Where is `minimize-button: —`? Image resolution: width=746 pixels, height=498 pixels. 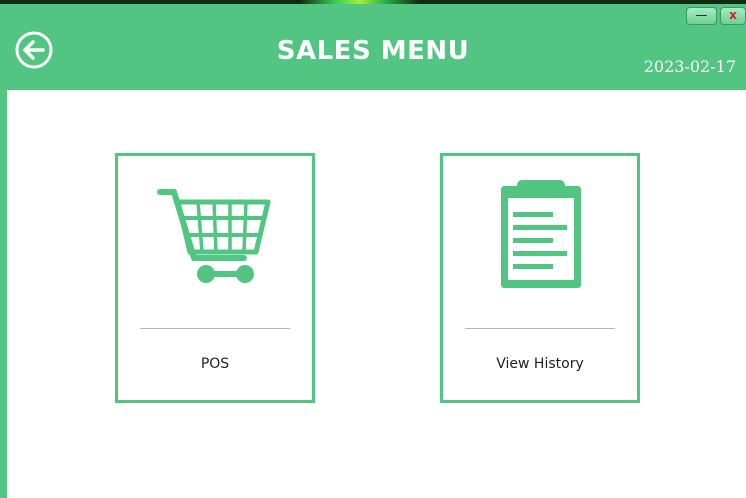
minimize-button: — is located at coordinates (701, 16).